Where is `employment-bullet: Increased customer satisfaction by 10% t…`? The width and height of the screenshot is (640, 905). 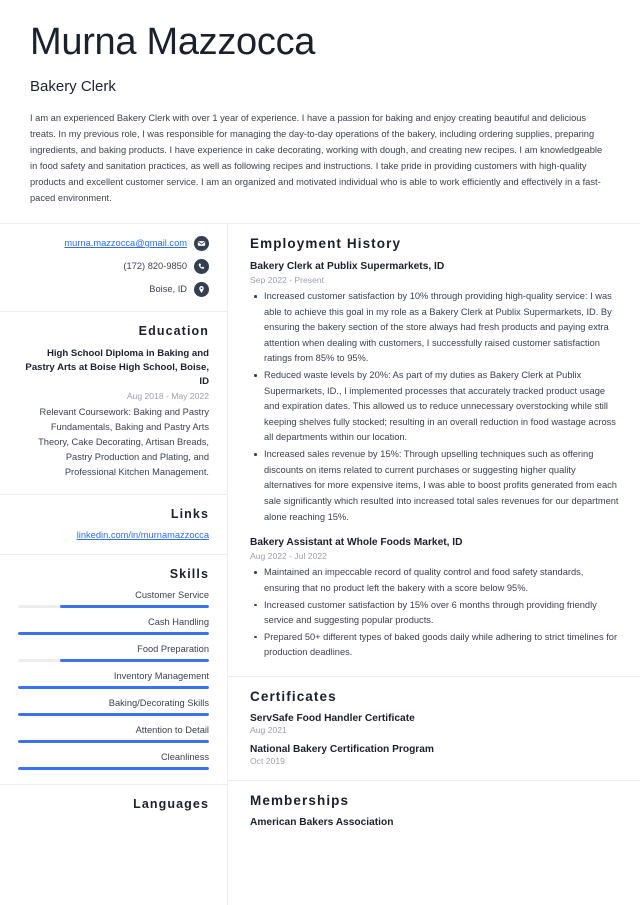
employment-bullet: Increased customer satisfaction by 10% t… is located at coordinates (435, 328).